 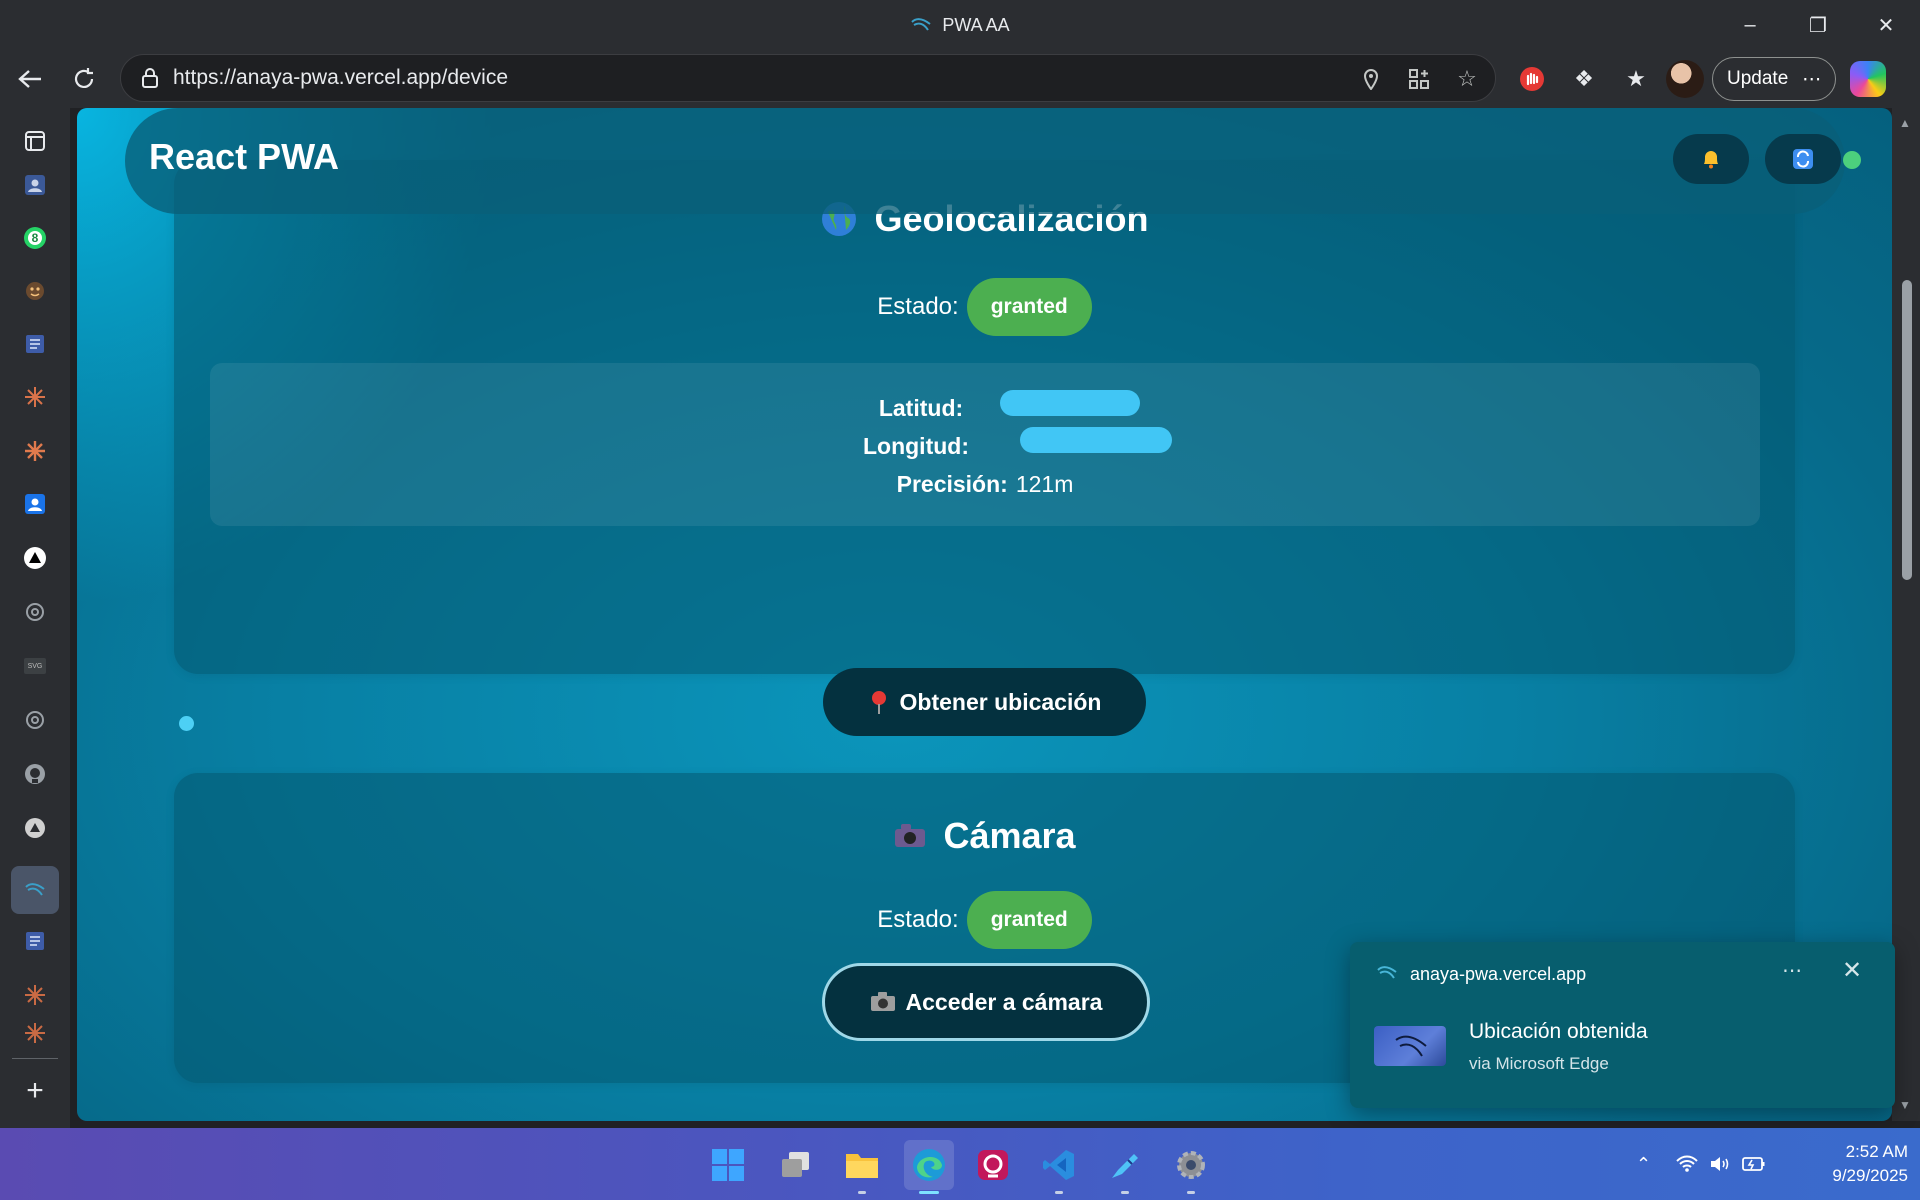 I want to click on task-view-button, so click(x=796, y=1165).